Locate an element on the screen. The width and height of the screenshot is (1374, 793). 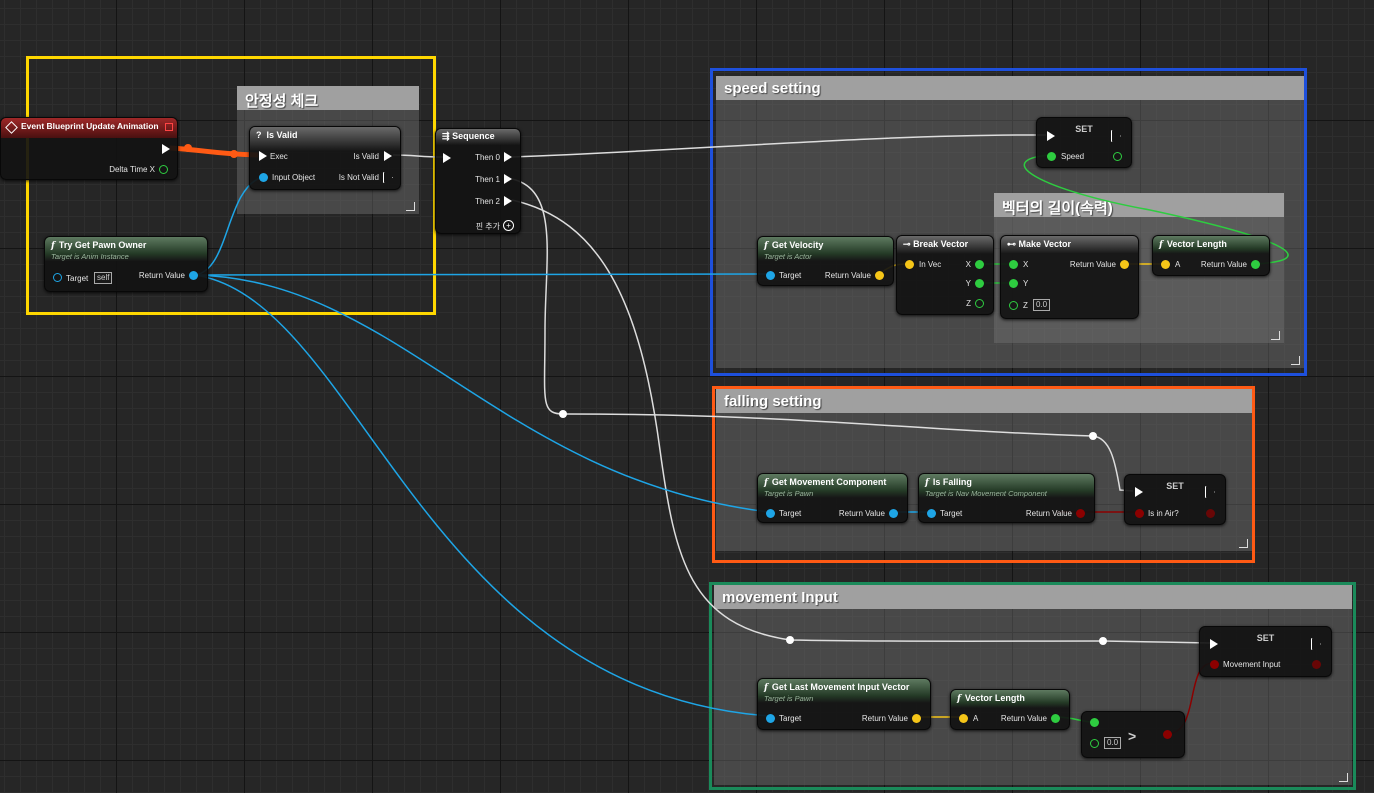
node-header: ⊸ Break Vector is located at coordinates (945, 245).